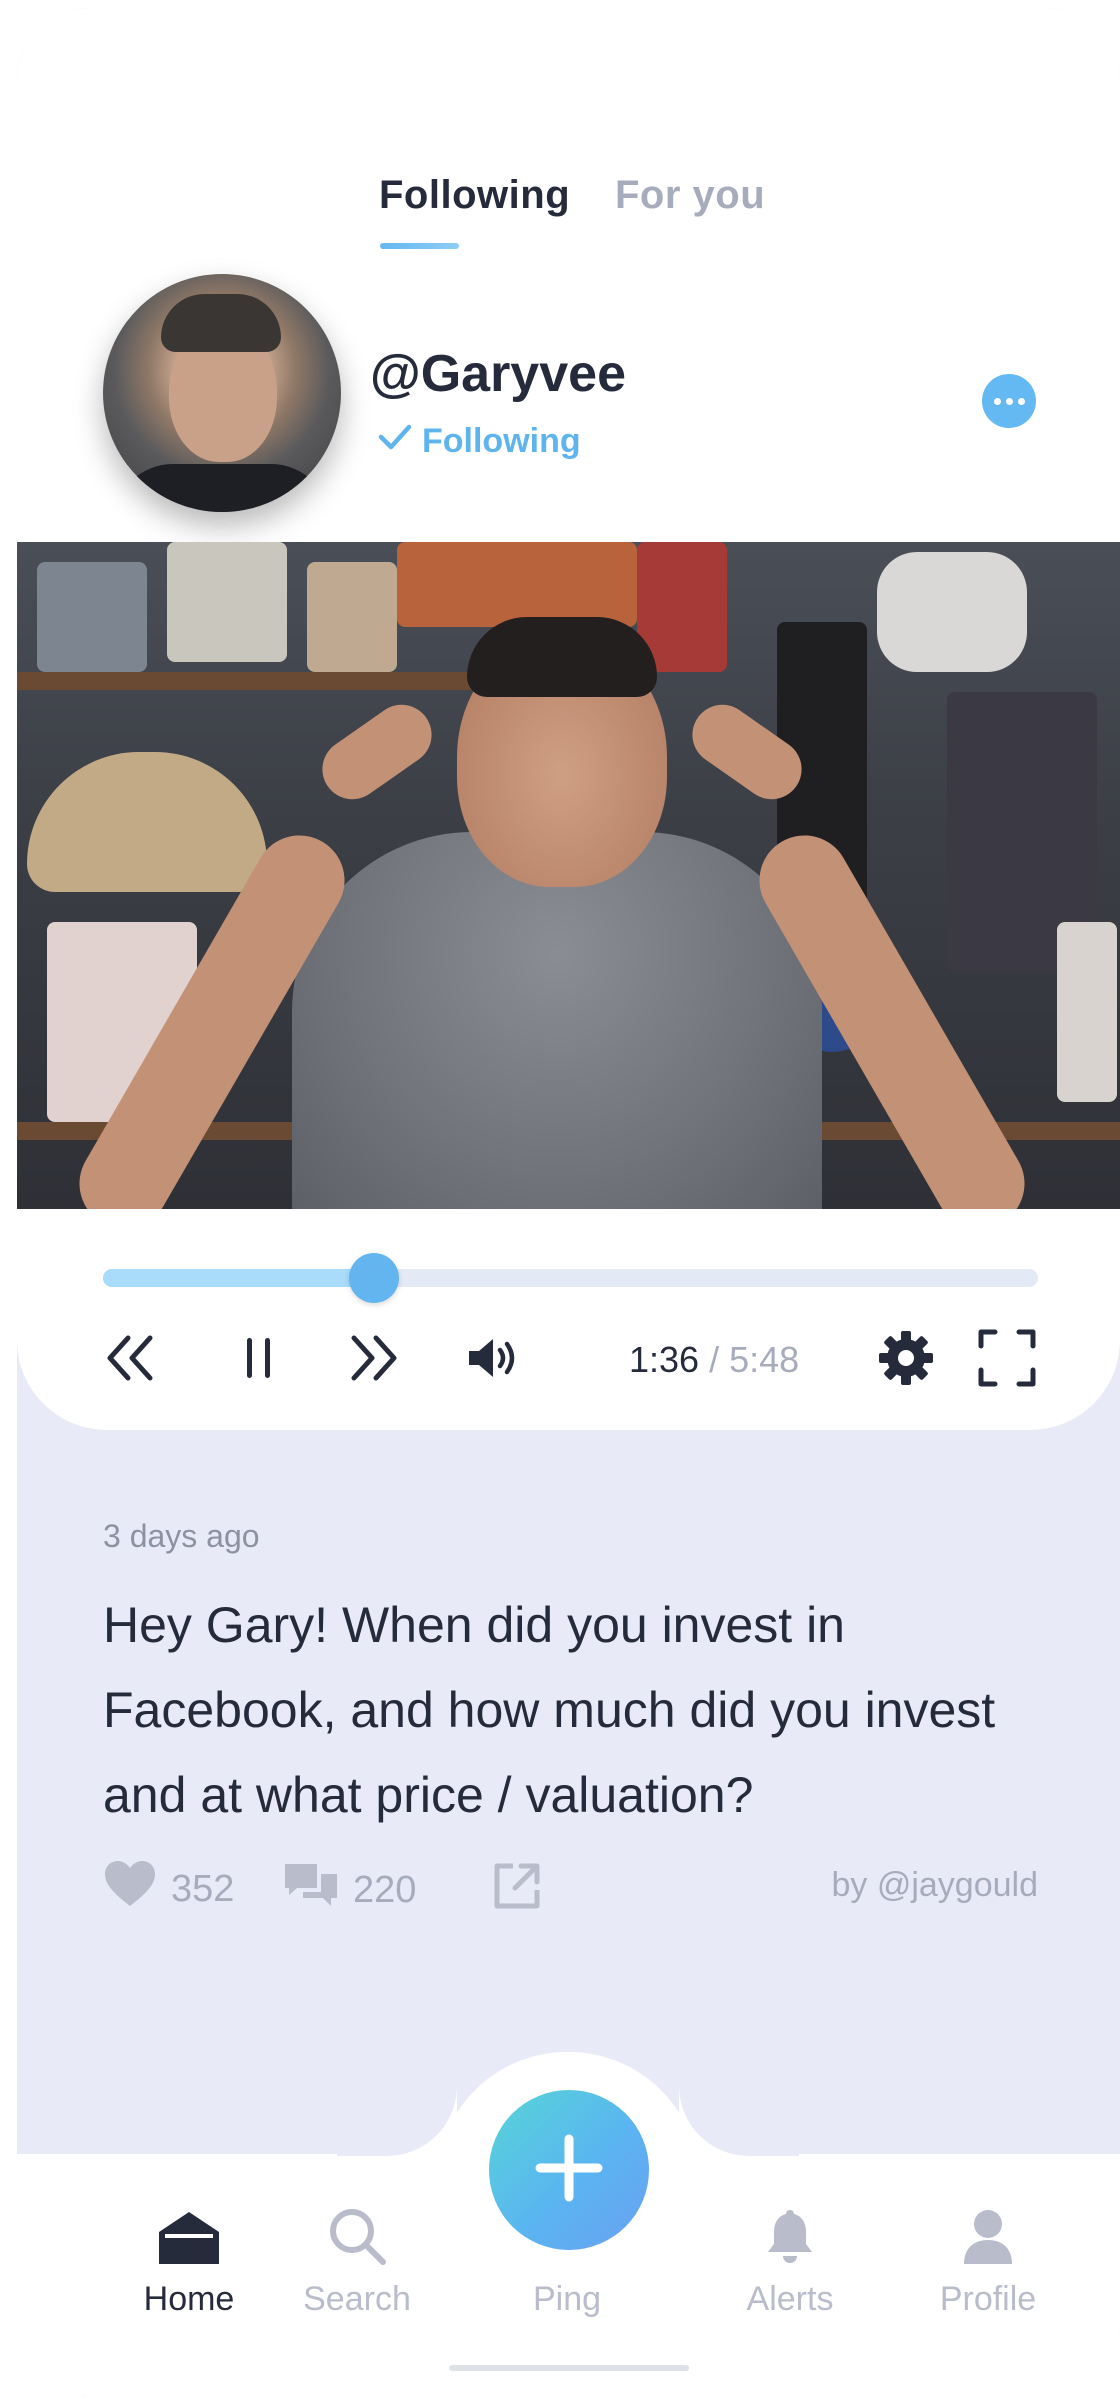  I want to click on rewind-button, so click(130, 1360).